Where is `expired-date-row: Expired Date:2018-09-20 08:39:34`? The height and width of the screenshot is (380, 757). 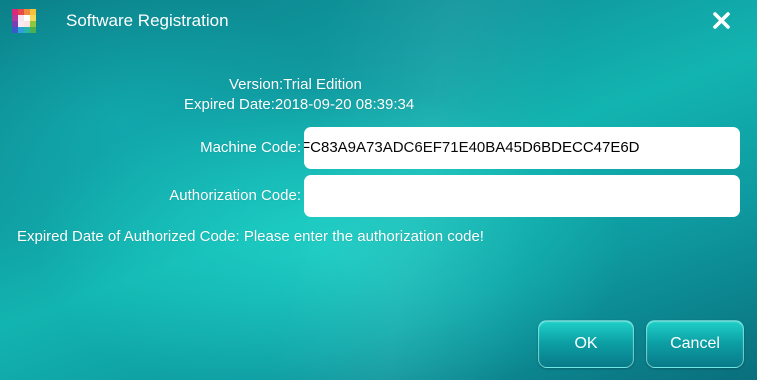
expired-date-row: Expired Date:2018-09-20 08:39:34 is located at coordinates (299, 105).